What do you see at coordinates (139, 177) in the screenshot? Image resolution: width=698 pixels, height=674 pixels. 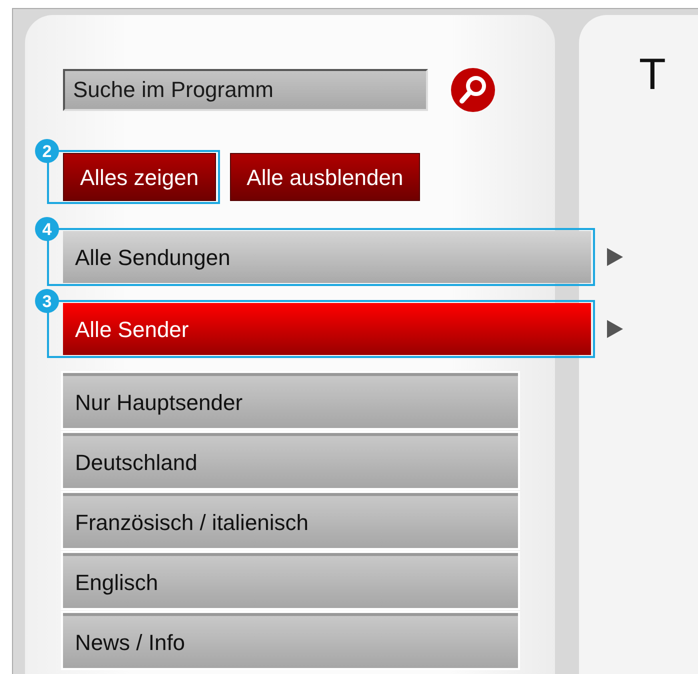 I see `action-button: Alles zeigen` at bounding box center [139, 177].